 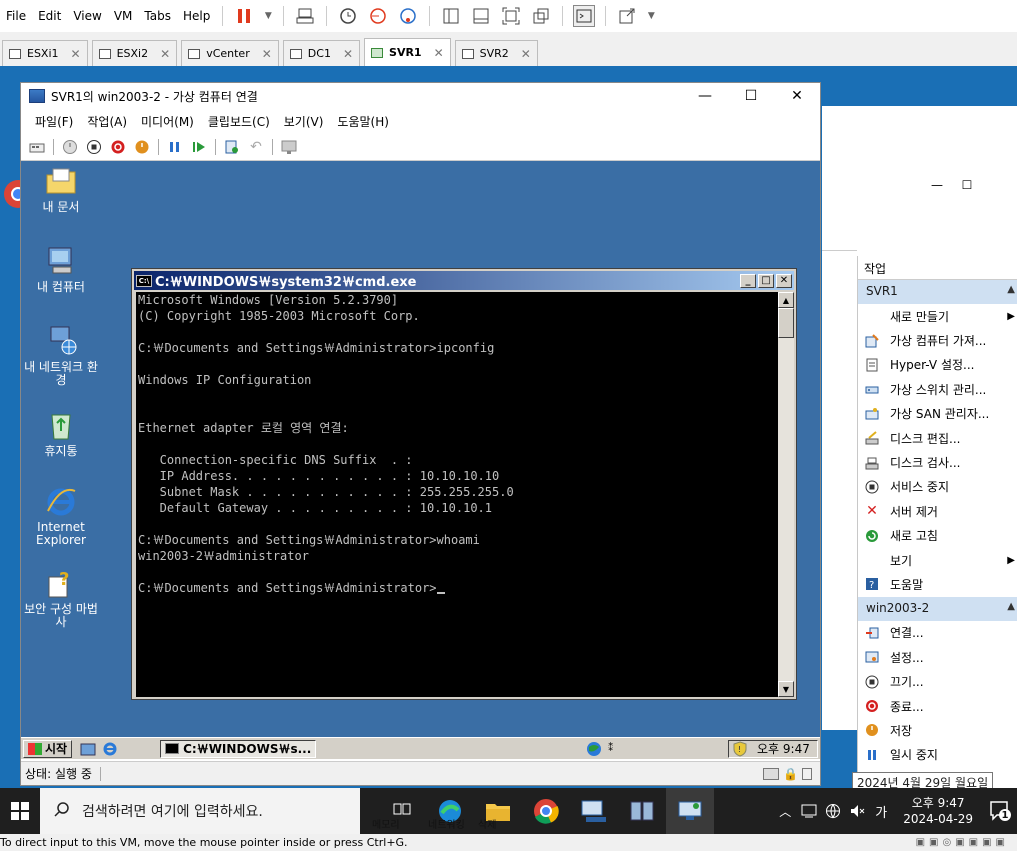 What do you see at coordinates (230, 53) in the screenshot?
I see `tab-vcenter: vCenter ✕` at bounding box center [230, 53].